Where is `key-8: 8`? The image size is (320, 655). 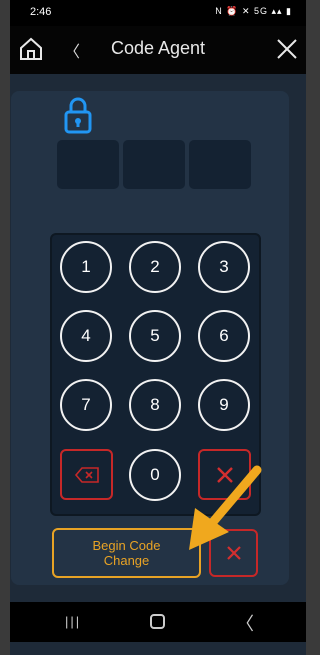 key-8: 8 is located at coordinates (155, 405).